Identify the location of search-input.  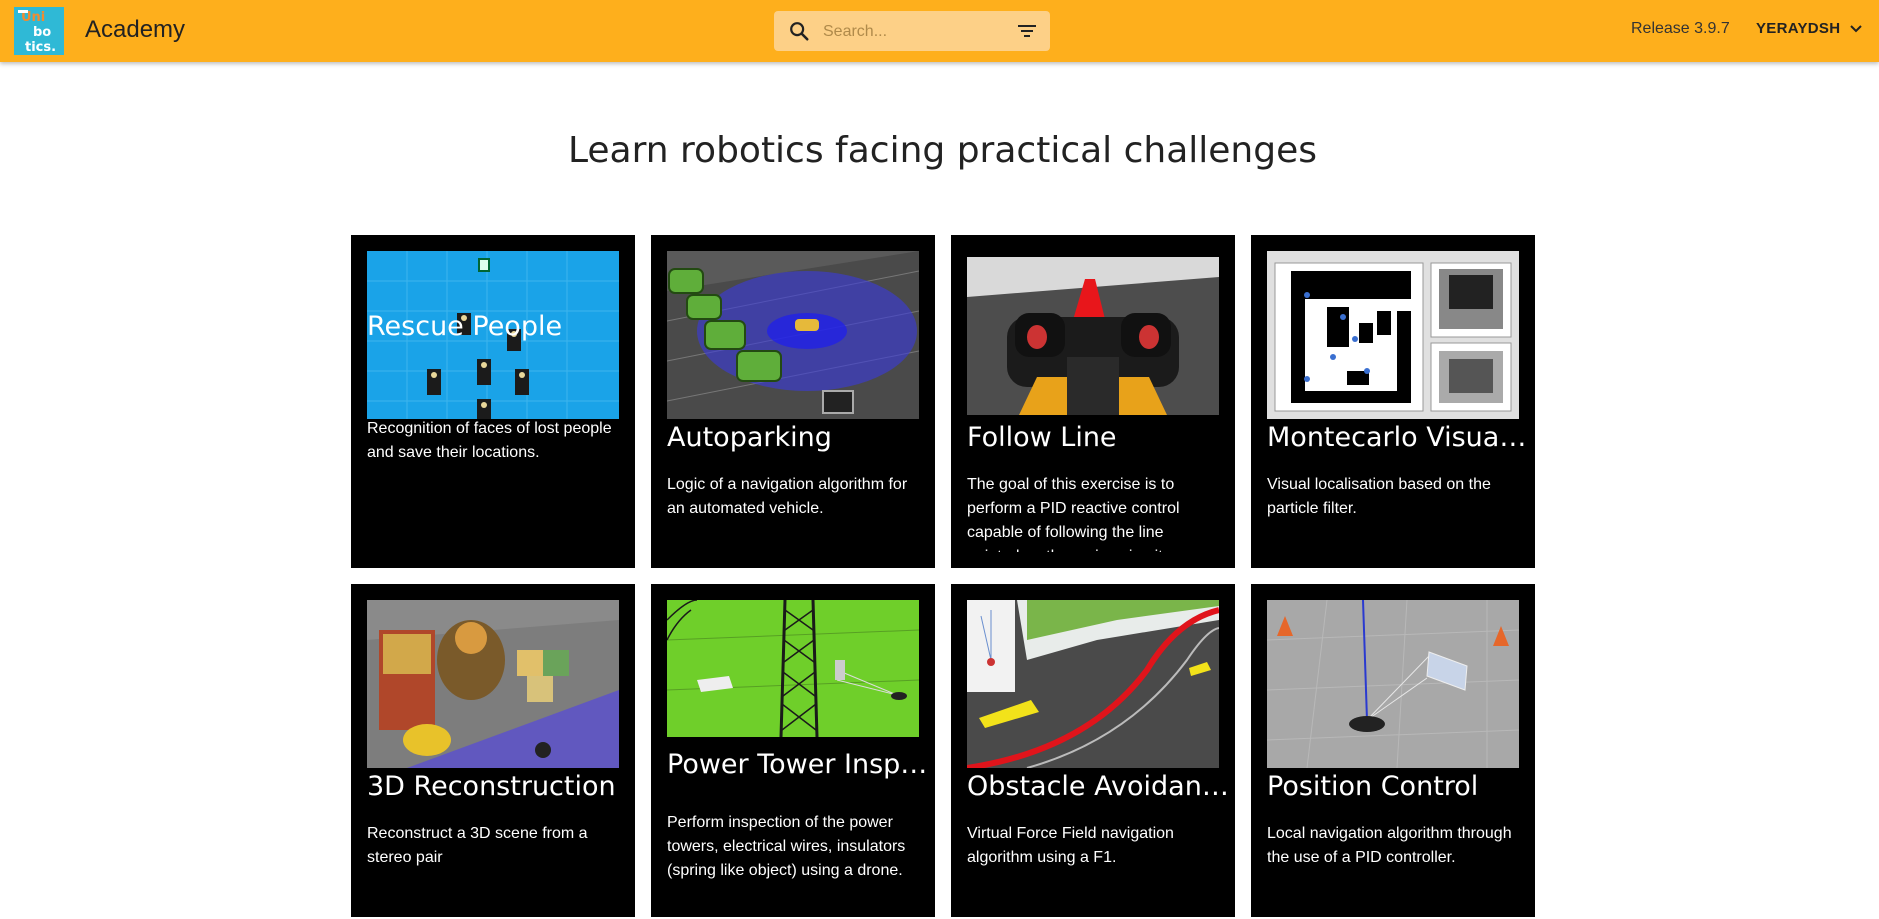
(913, 32).